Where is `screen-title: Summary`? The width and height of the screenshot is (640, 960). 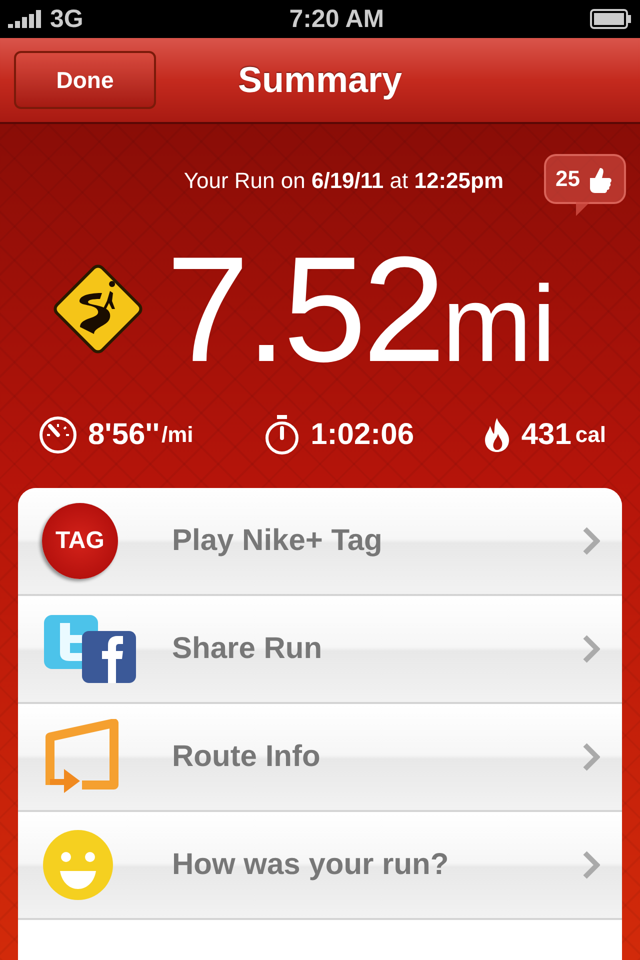 screen-title: Summary is located at coordinates (320, 80).